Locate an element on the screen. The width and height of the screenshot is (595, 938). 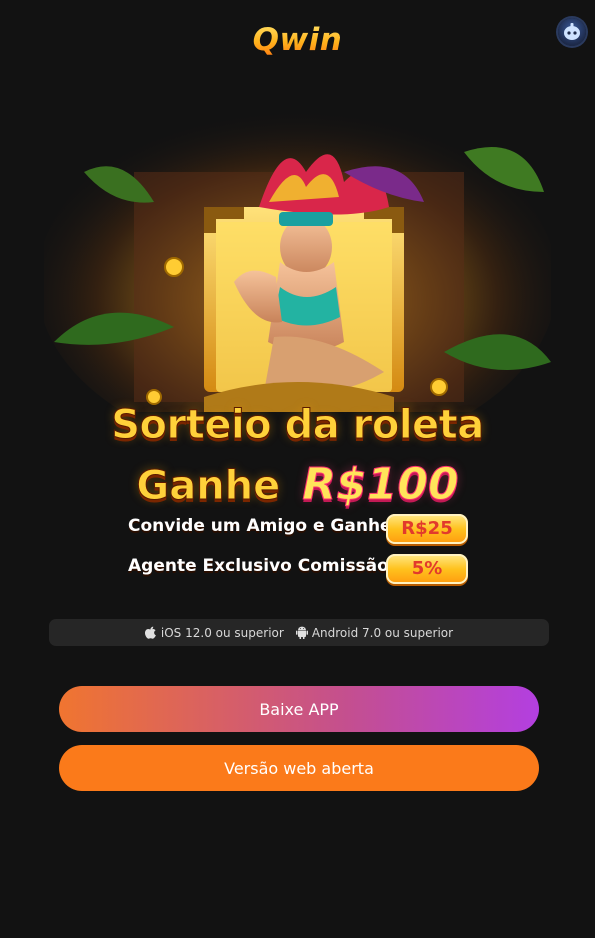
android-requirement: Android 7.0 ou superior is located at coordinates (374, 632).